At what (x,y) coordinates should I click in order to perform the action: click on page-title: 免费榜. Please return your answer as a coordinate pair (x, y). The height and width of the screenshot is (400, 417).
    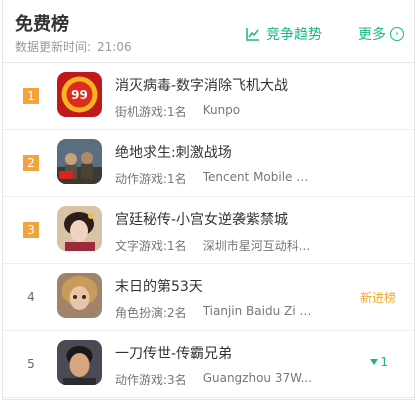
    Looking at the image, I should click on (42, 24).